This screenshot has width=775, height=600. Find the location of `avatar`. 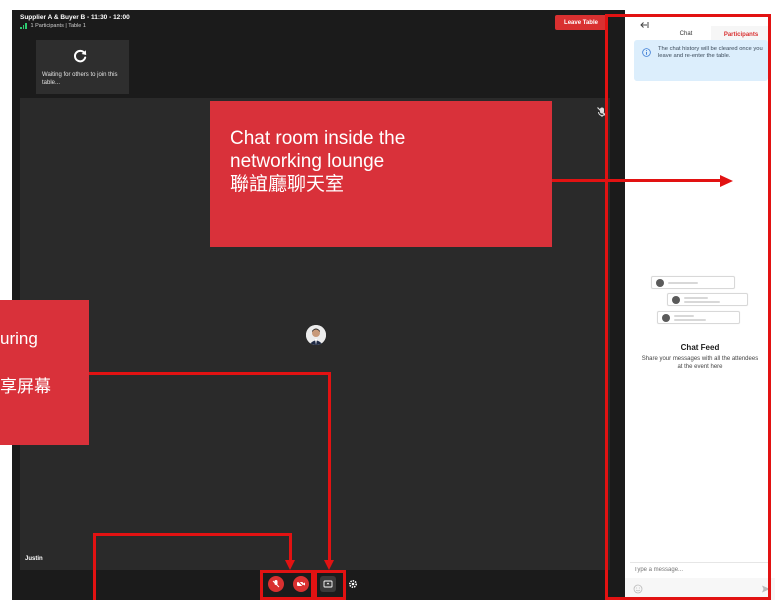

avatar is located at coordinates (316, 335).